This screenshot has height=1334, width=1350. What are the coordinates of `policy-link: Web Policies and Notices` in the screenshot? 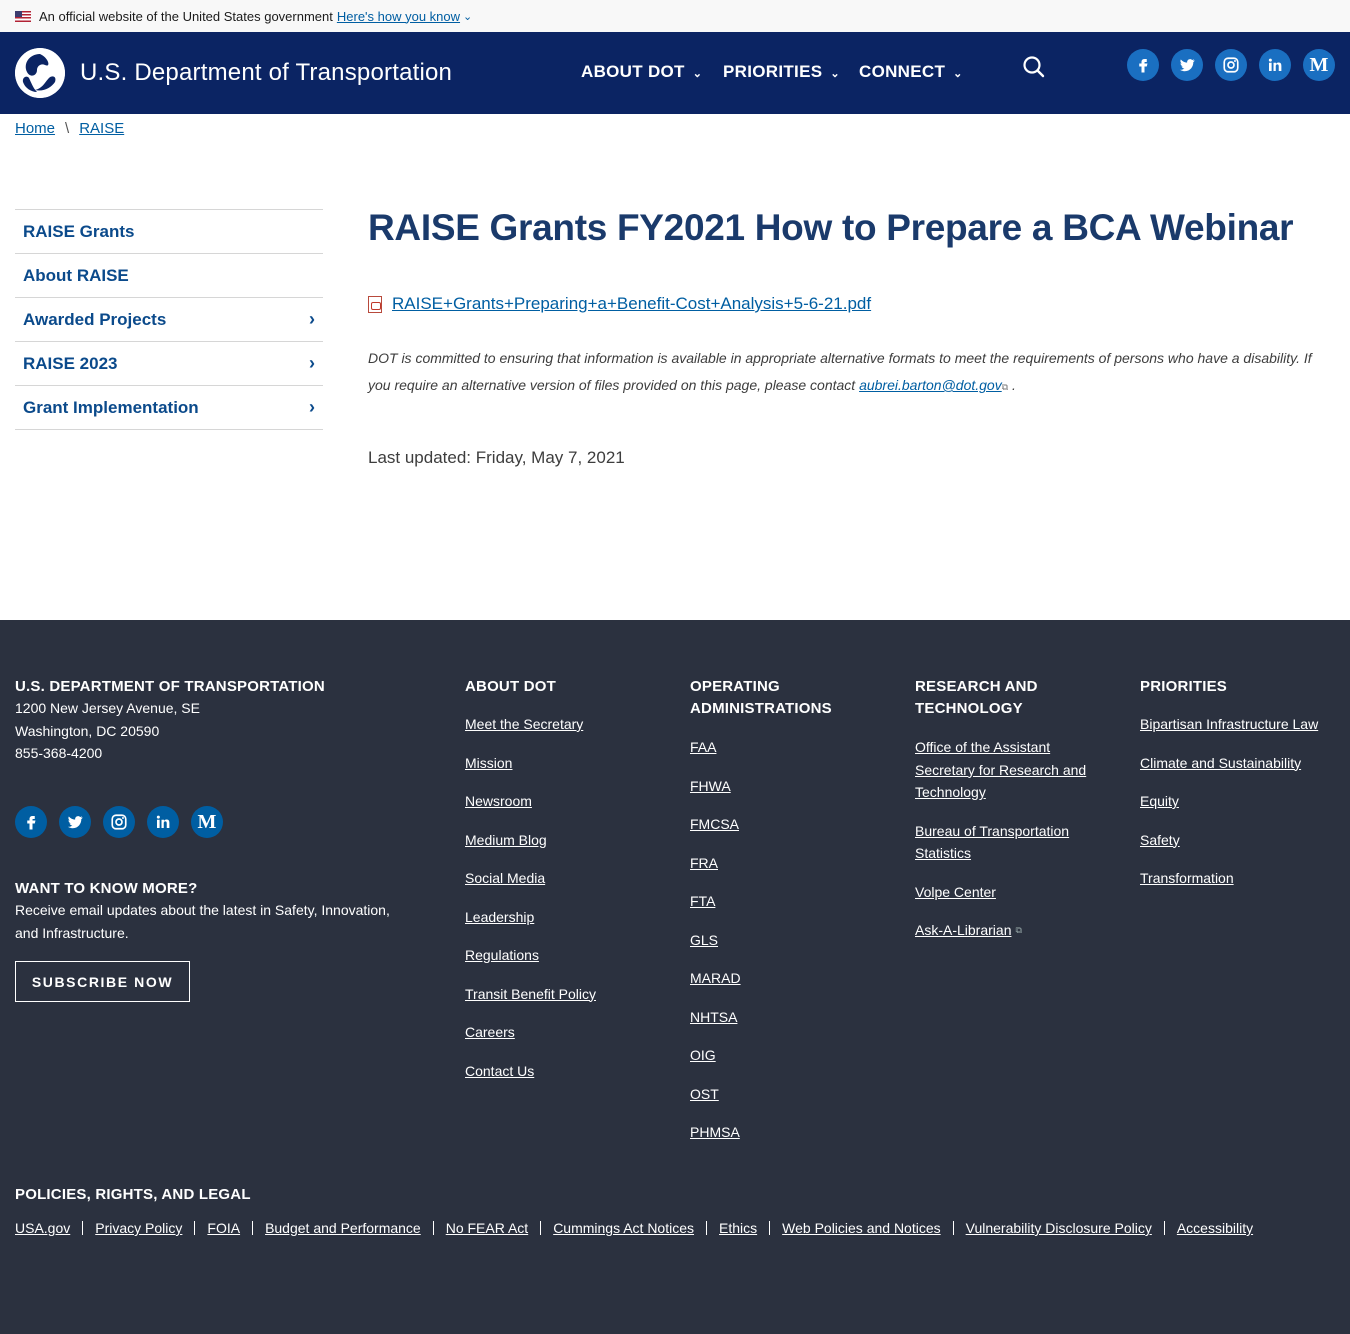 It's located at (861, 1228).